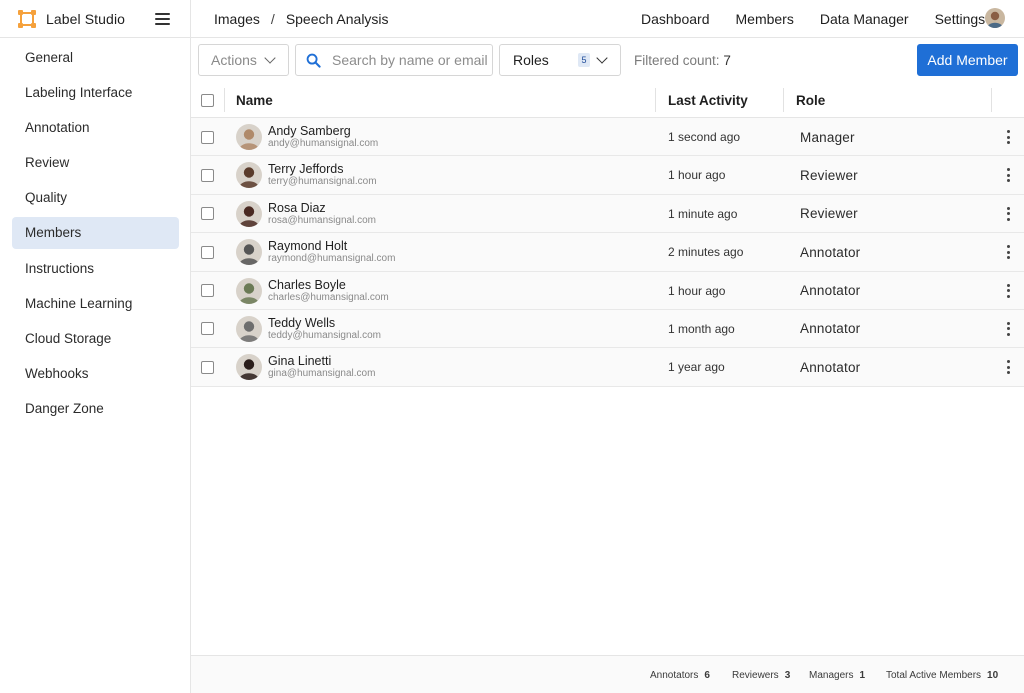 The height and width of the screenshot is (693, 1024). What do you see at coordinates (297, 207) in the screenshot?
I see `member-name: Rosa Diaz` at bounding box center [297, 207].